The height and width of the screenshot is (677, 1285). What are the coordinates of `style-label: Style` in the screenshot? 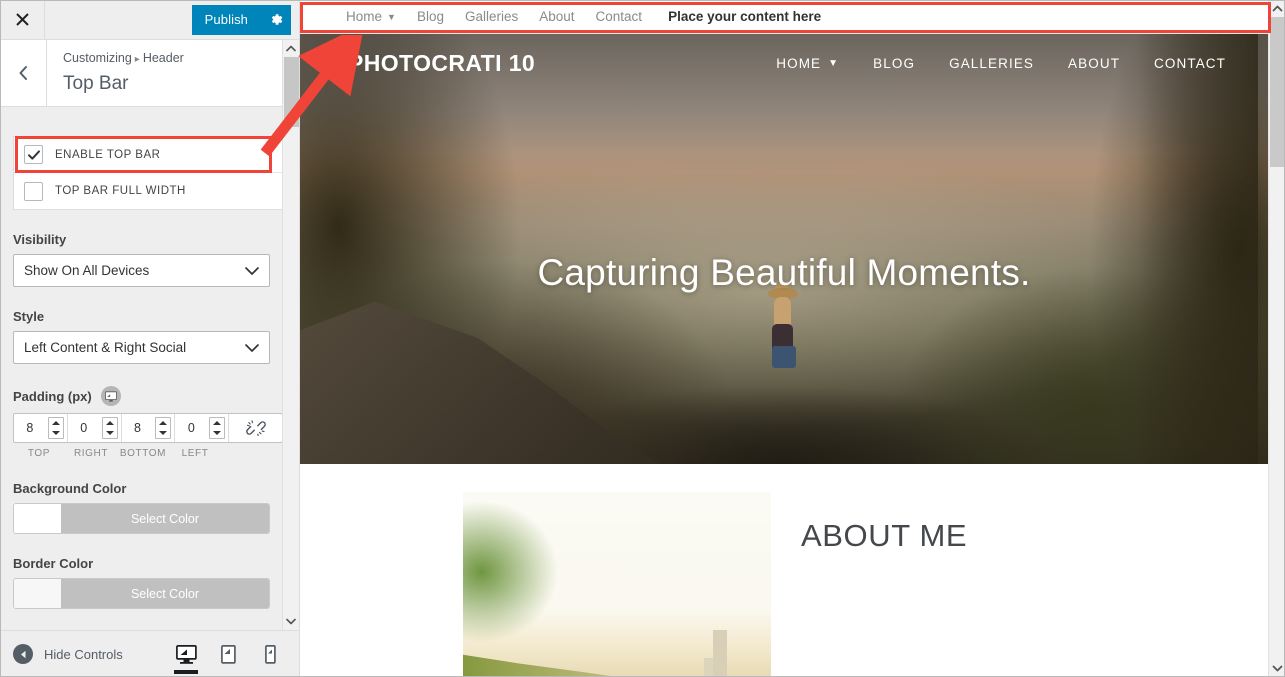 It's located at (29, 316).